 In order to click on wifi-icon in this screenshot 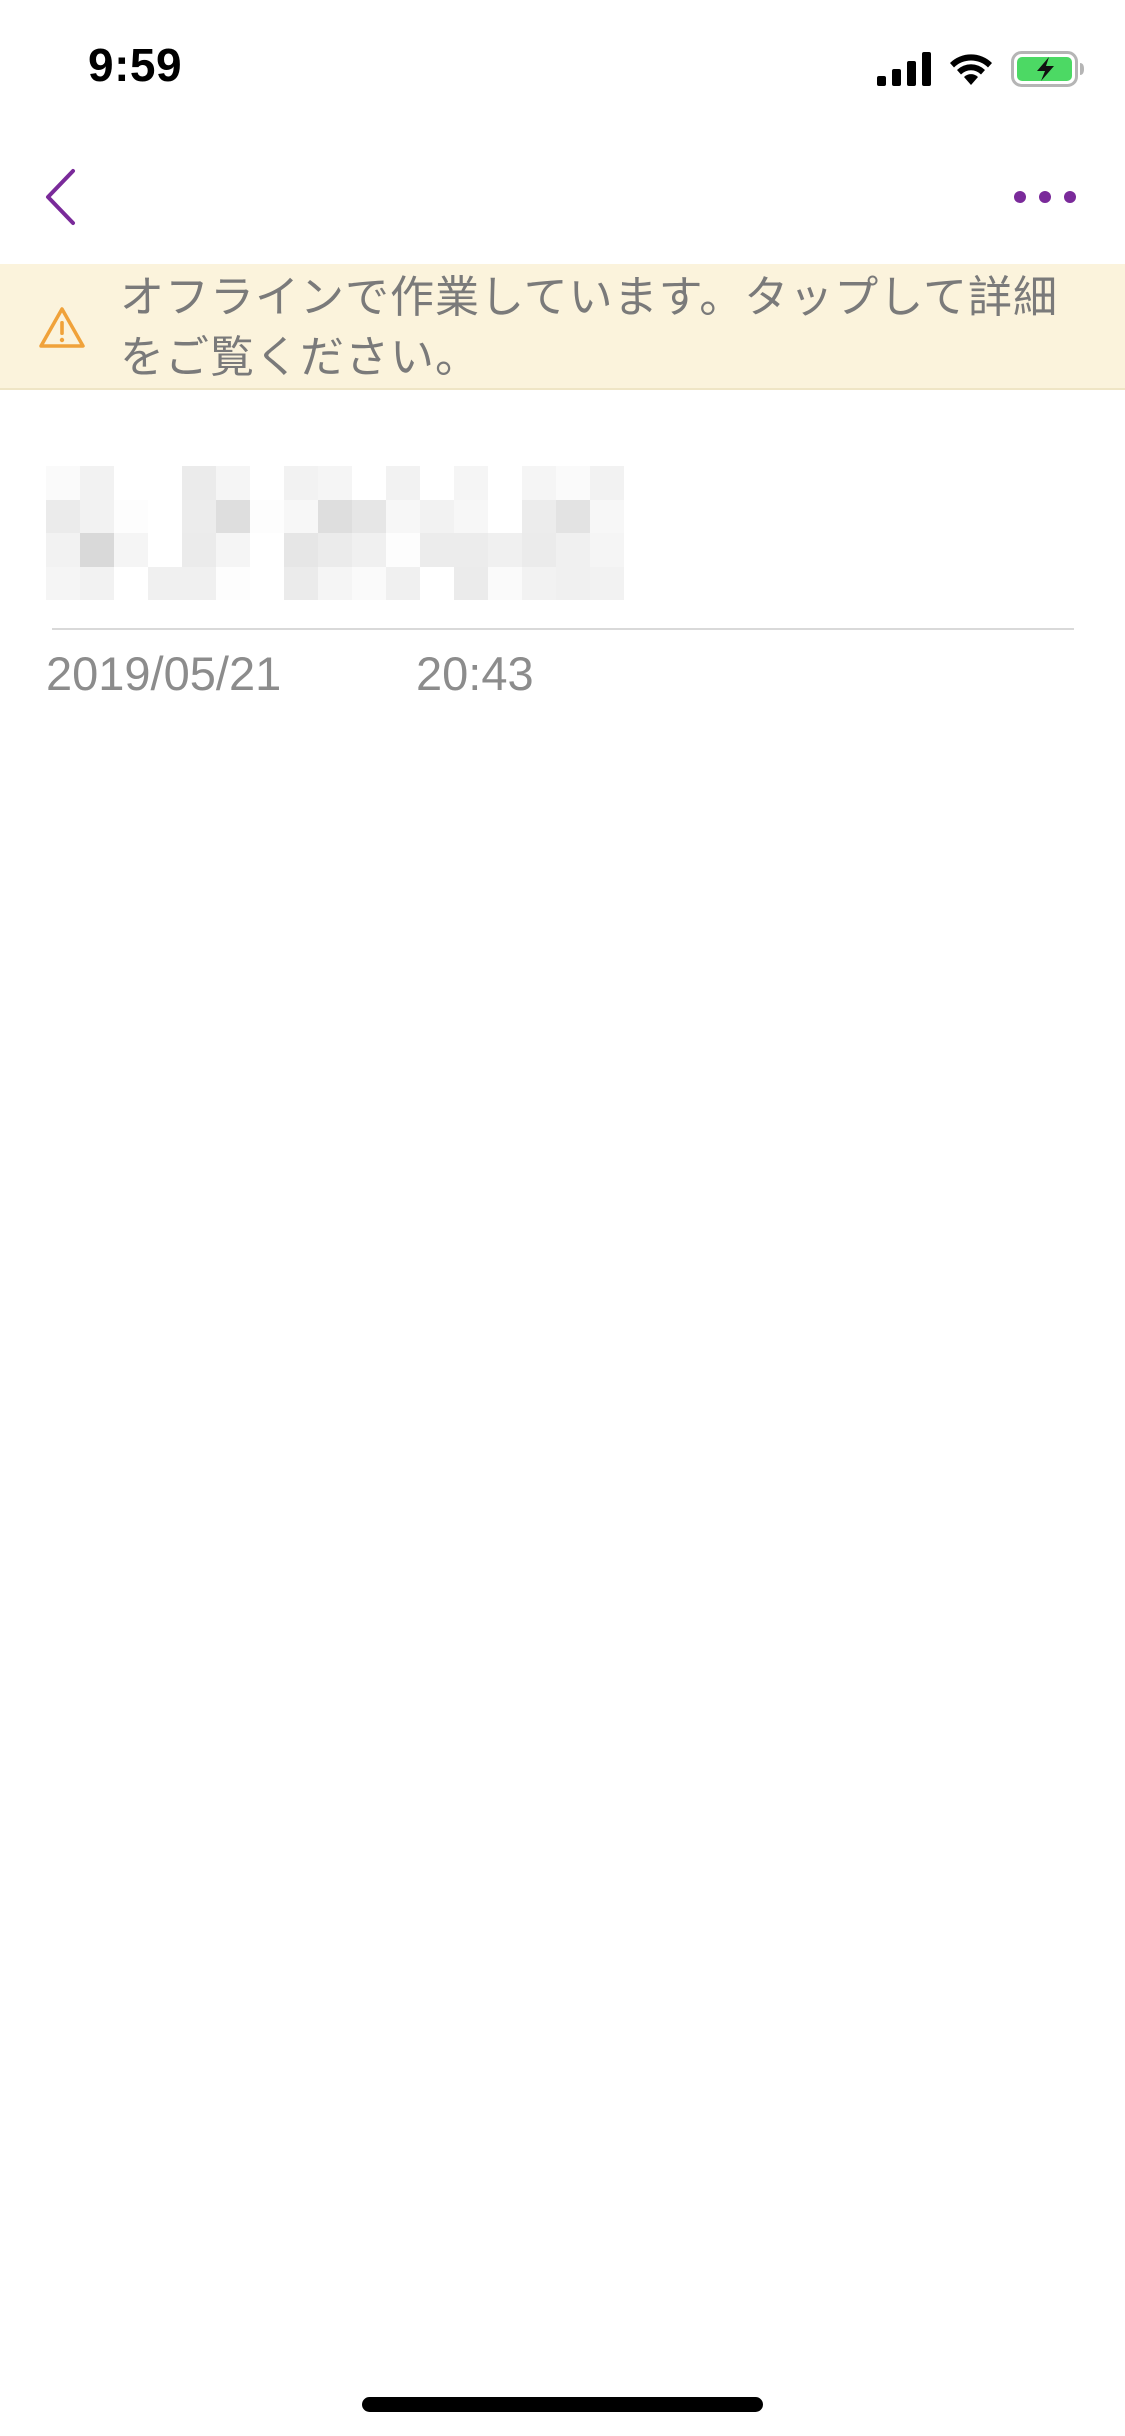, I will do `click(971, 69)`.